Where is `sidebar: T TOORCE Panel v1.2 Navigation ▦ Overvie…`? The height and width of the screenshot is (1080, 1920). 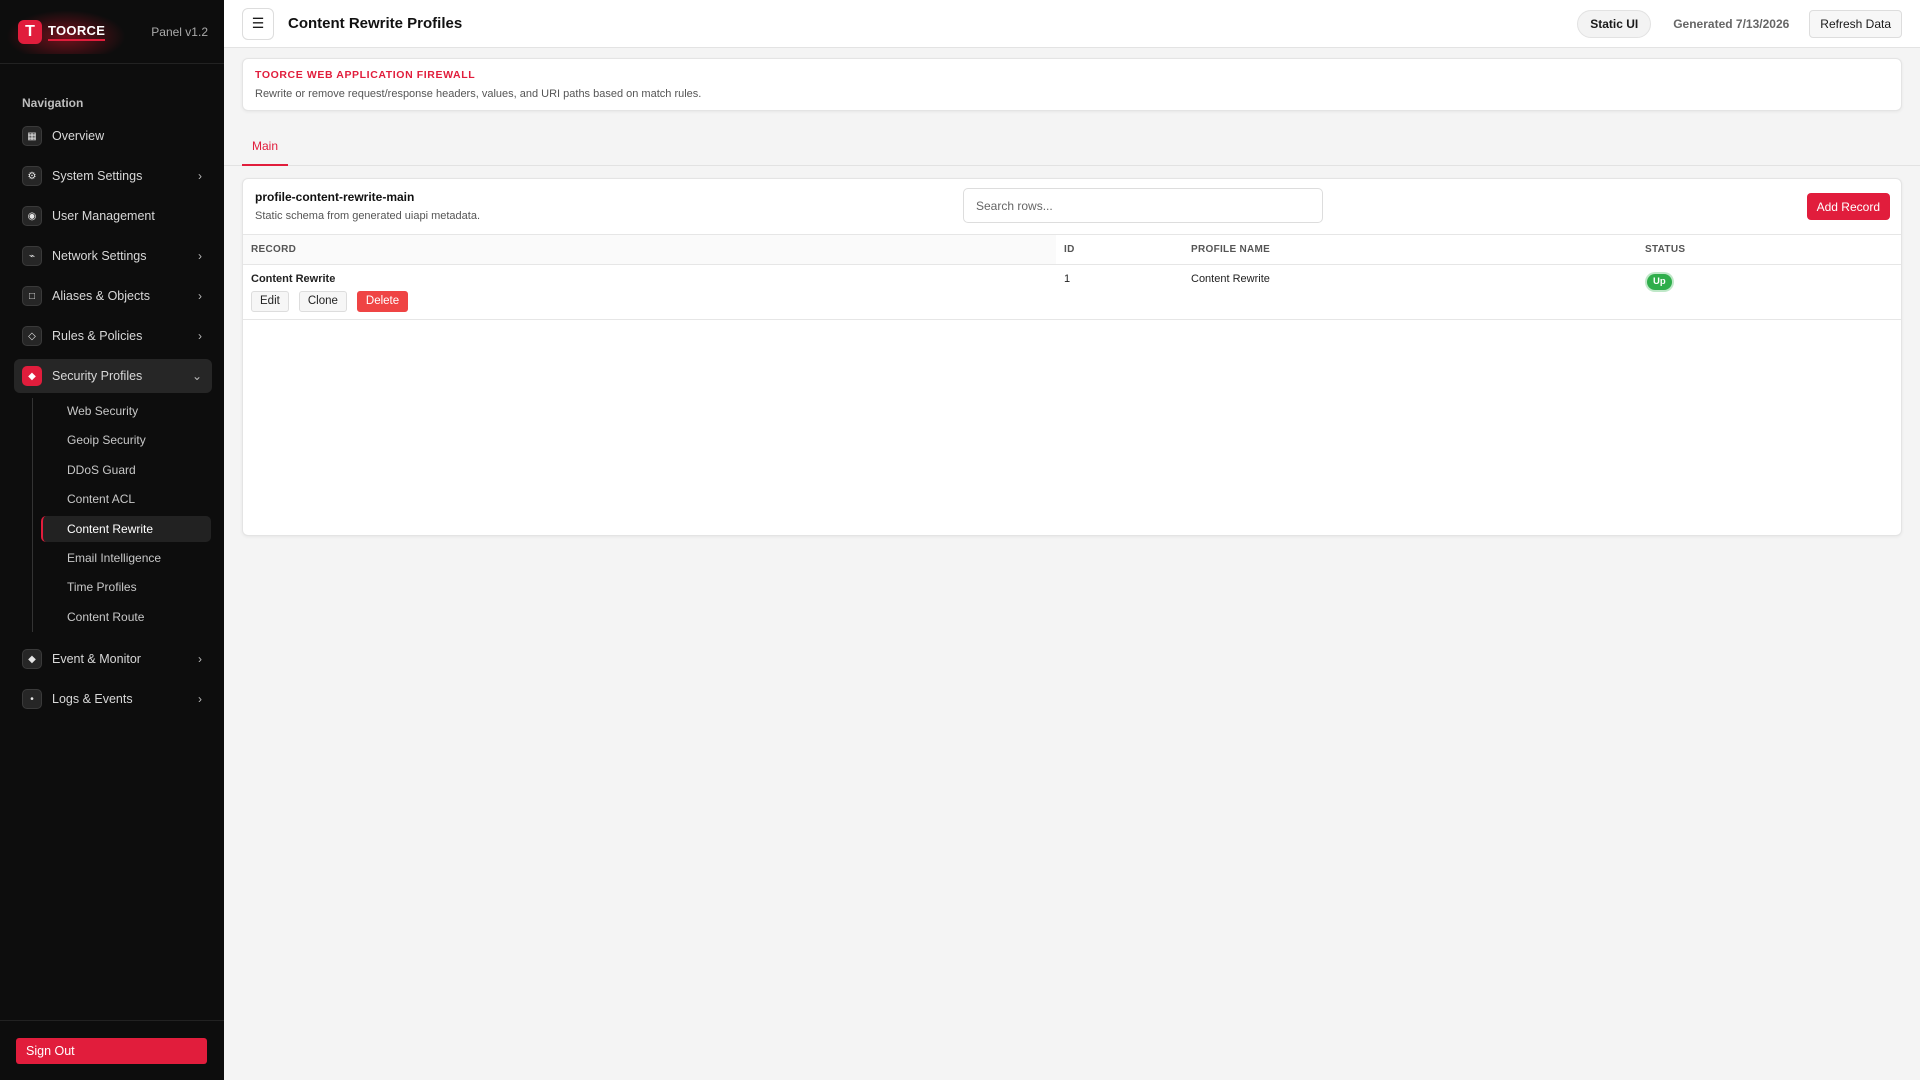 sidebar: T TOORCE Panel v1.2 Navigation ▦ Overvie… is located at coordinates (112, 540).